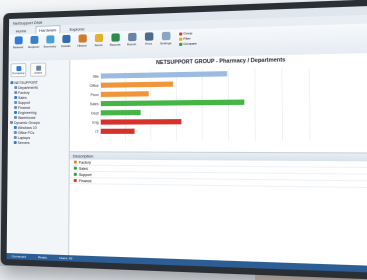  Describe the element at coordinates (22, 97) in the screenshot. I see `sidebar-item-label: Sales` at that location.